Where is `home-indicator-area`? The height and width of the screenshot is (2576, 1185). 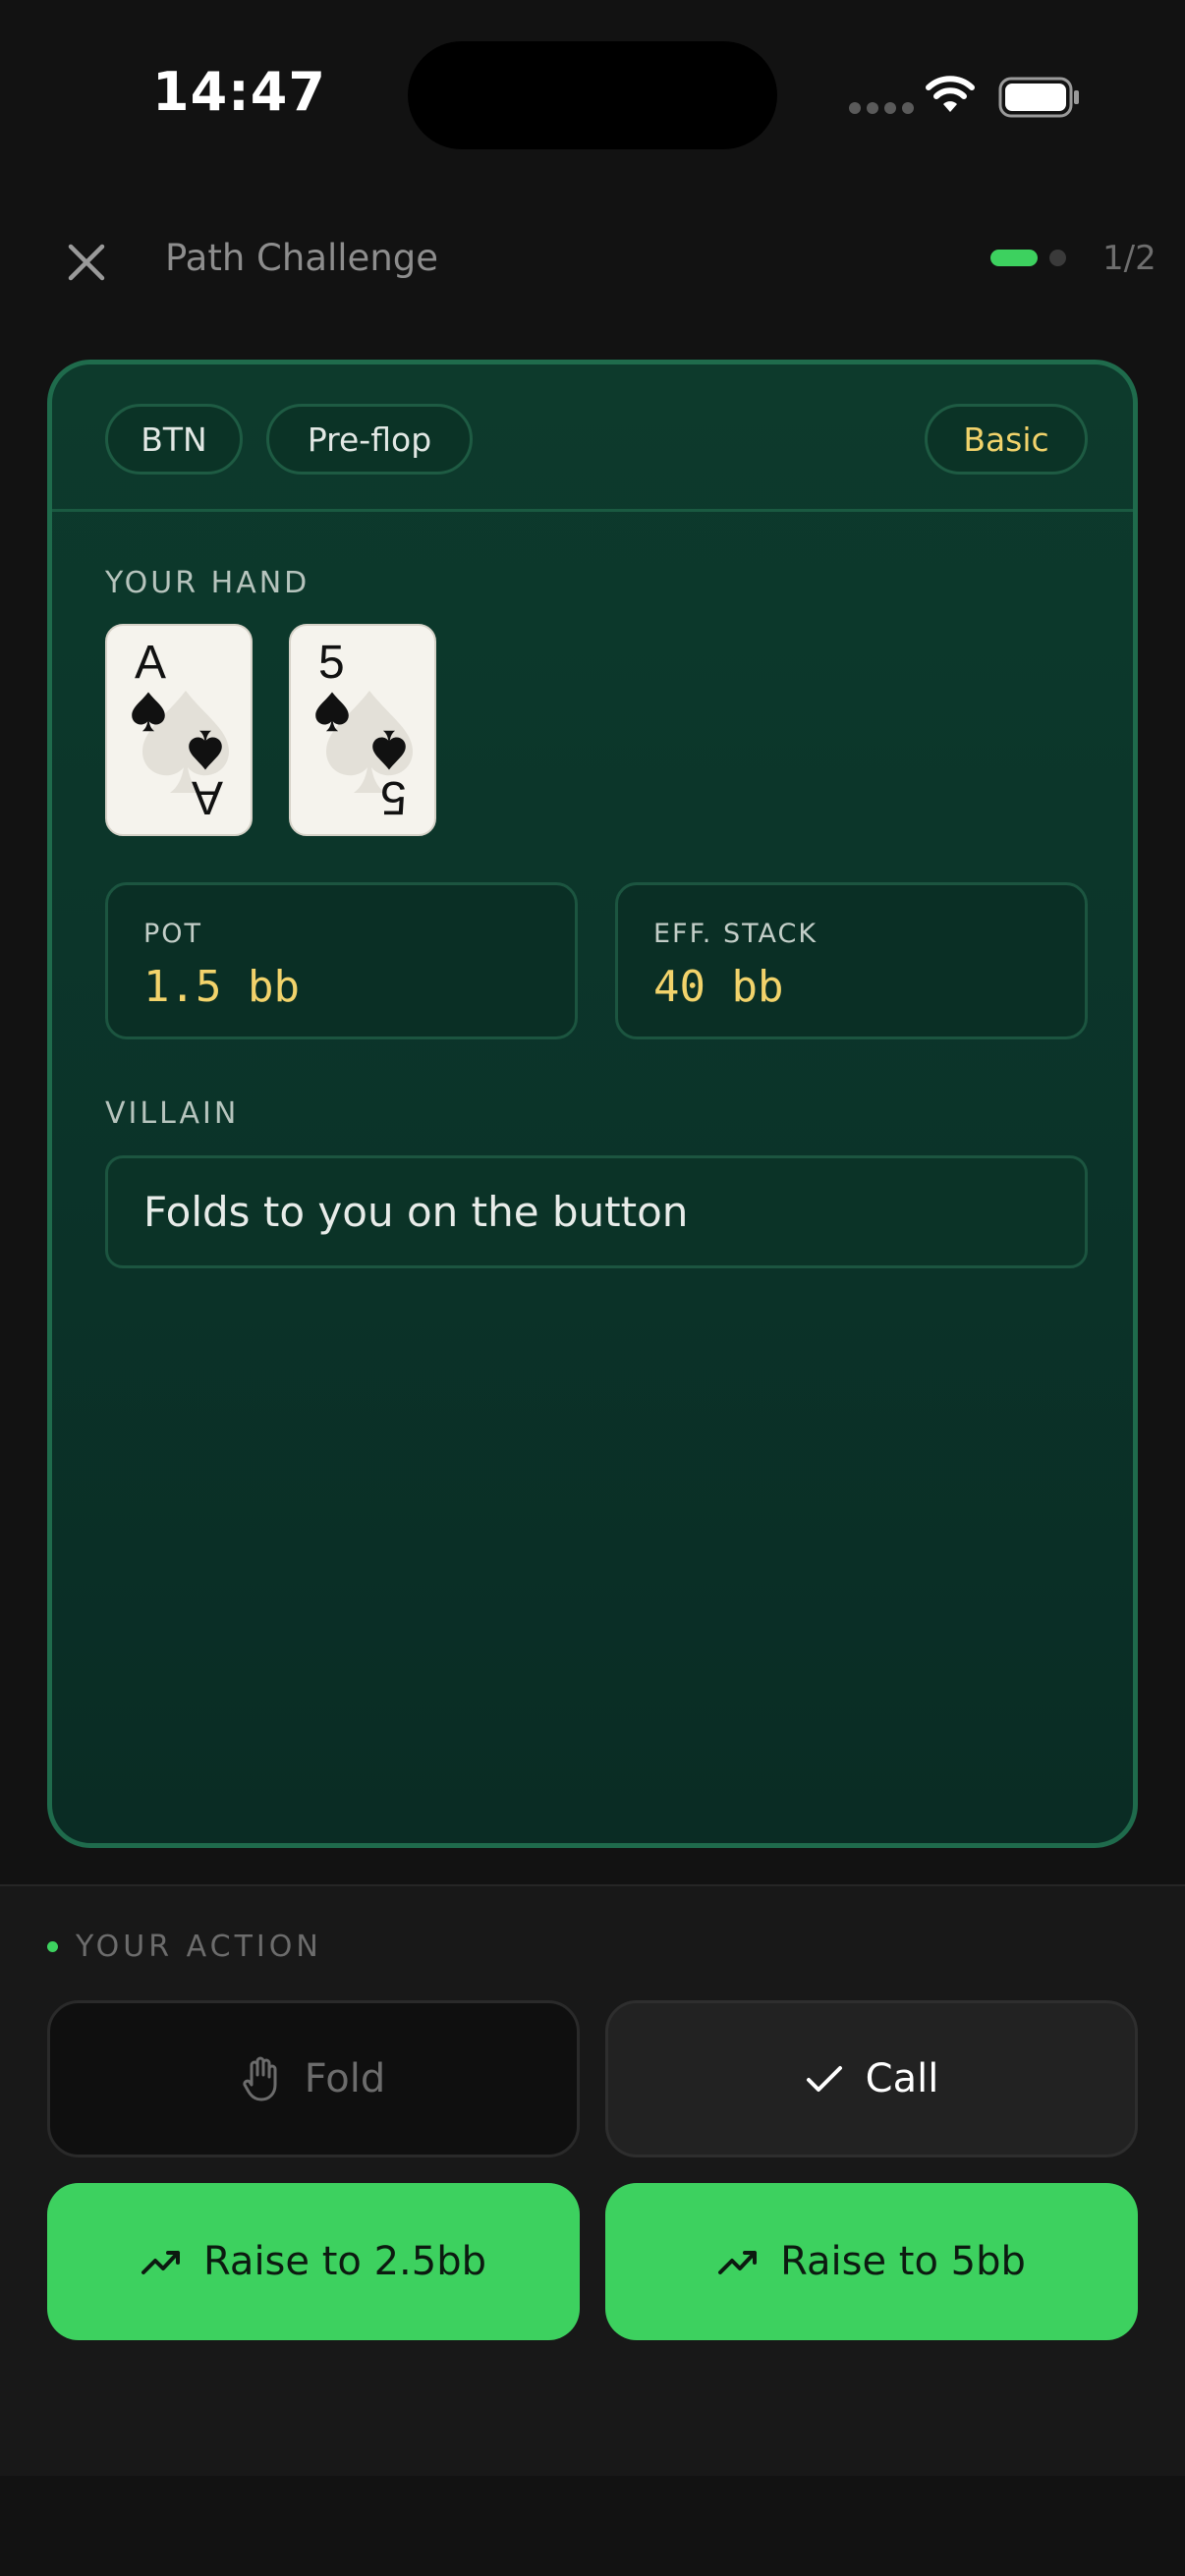 home-indicator-area is located at coordinates (592, 2526).